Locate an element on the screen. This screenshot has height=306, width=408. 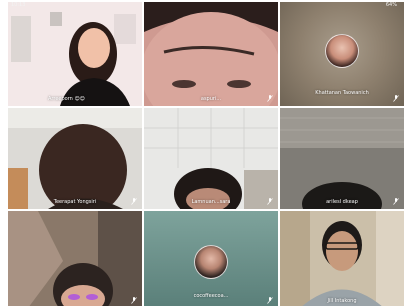
participant-tile: Teerapat Yongsiri is located at coordinates (75, 158).